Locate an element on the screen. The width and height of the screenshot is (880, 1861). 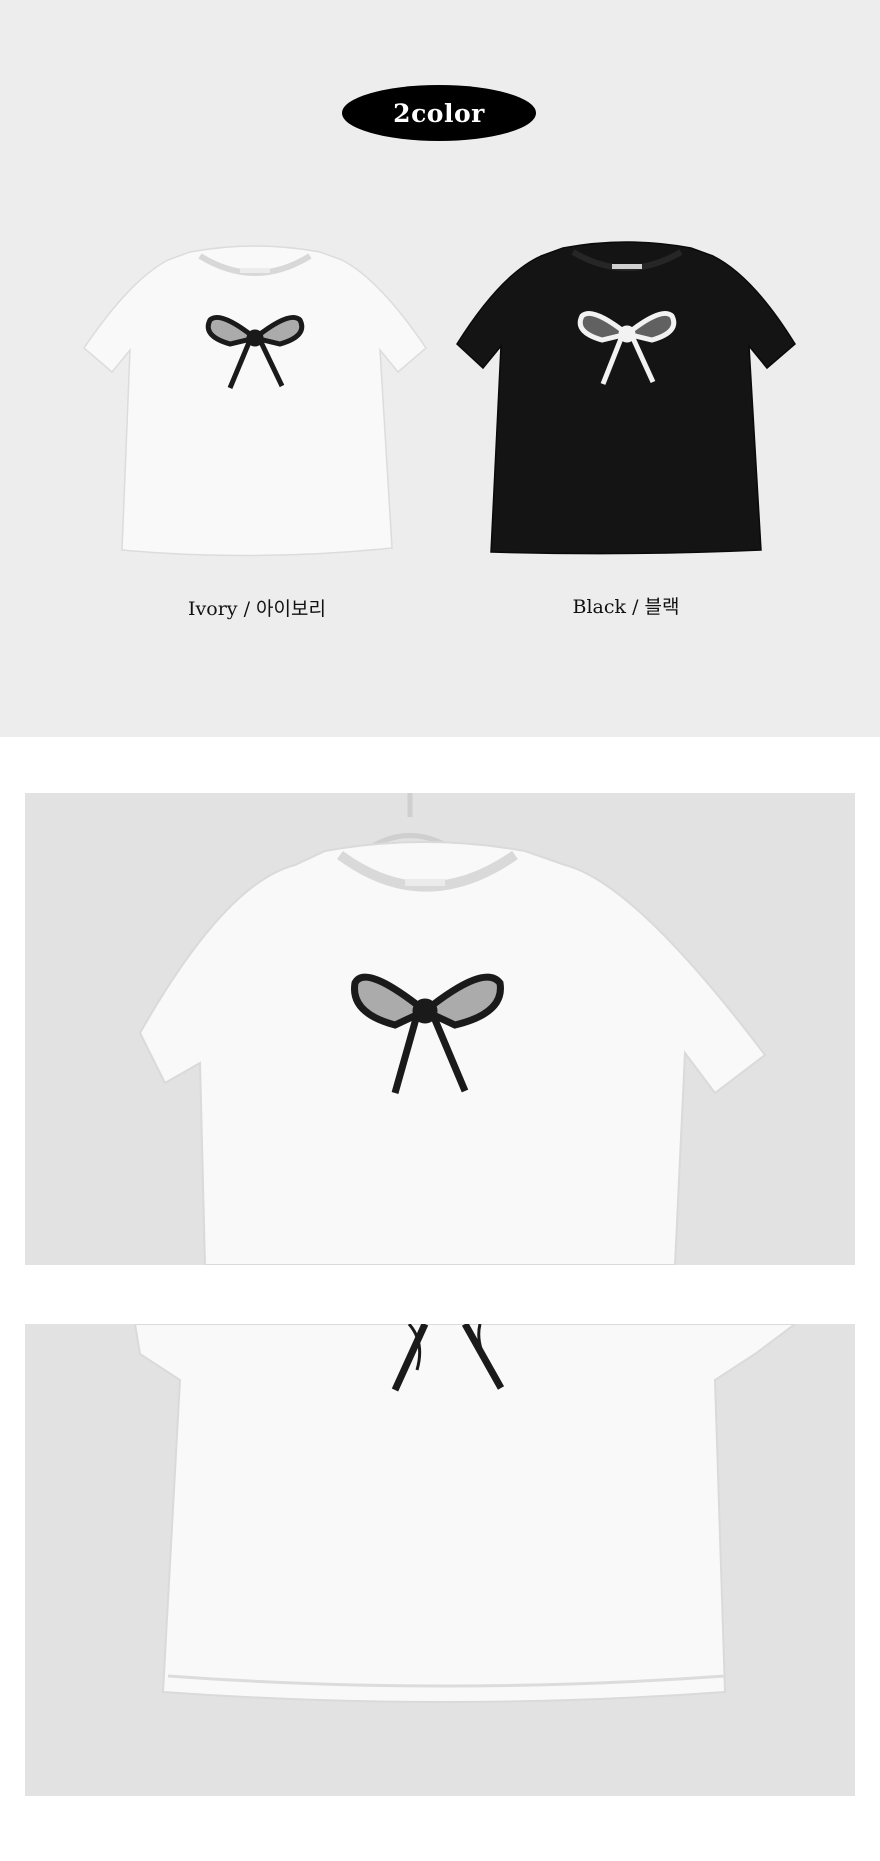
black-shirt-image is located at coordinates (626, 398).